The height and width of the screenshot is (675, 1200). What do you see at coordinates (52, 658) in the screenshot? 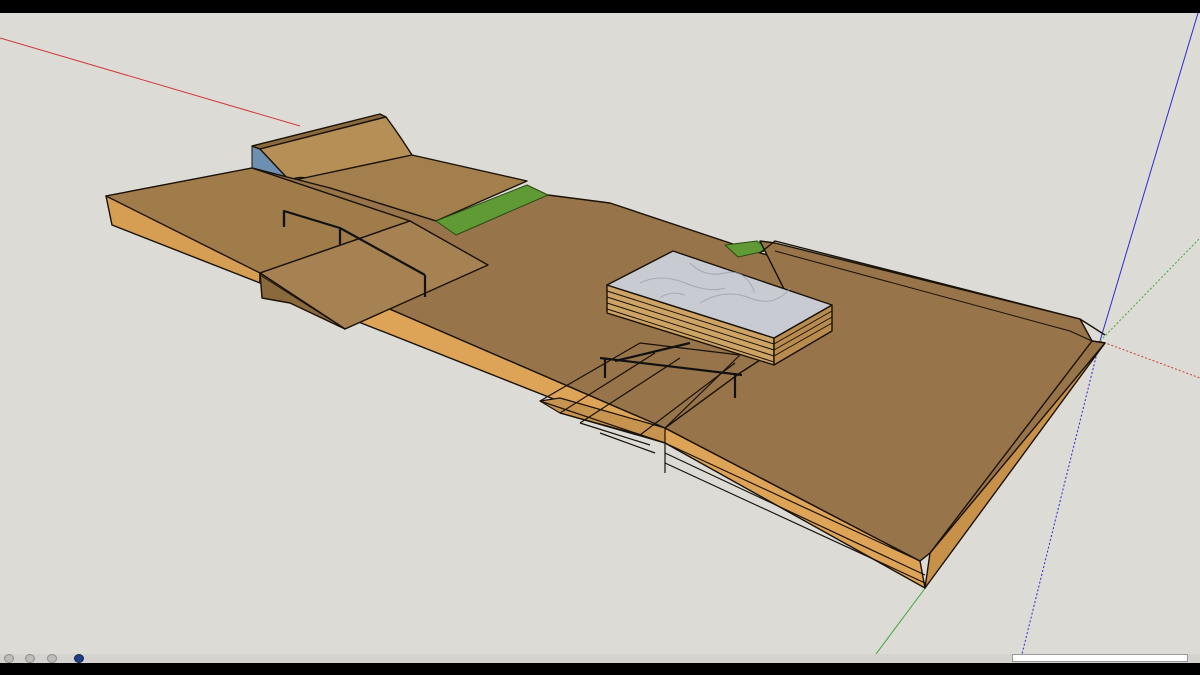
I see `help-icon` at bounding box center [52, 658].